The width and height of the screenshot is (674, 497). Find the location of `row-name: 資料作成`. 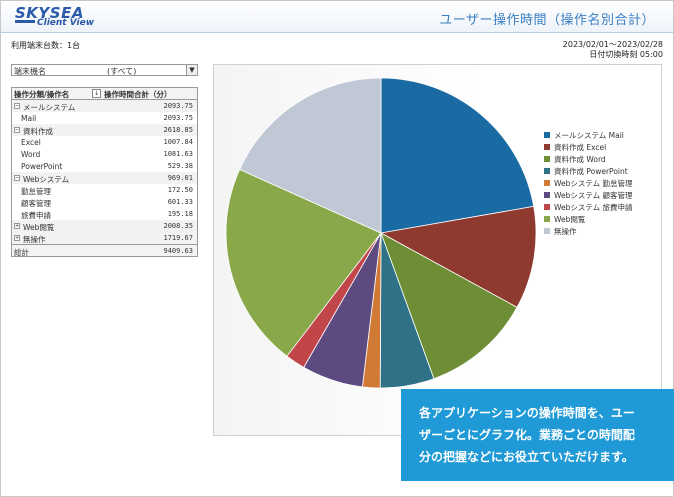

row-name: 資料作成 is located at coordinates (38, 131).